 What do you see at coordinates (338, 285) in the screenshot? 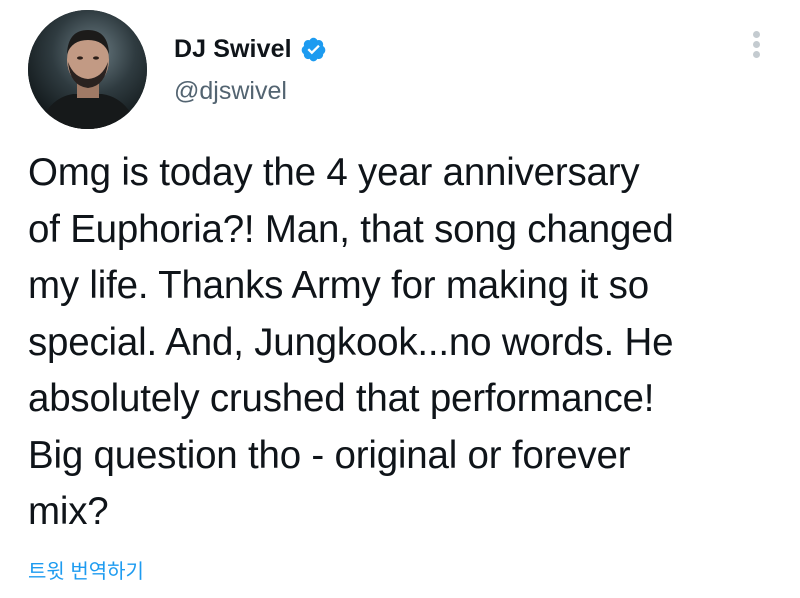
I see `tweet-text-line: my life. Thanks Army for making it so` at bounding box center [338, 285].